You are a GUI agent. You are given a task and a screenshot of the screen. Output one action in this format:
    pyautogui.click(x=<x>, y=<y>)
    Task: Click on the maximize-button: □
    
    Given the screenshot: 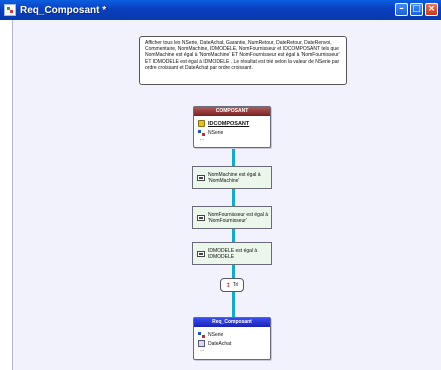 What is the action you would take?
    pyautogui.click(x=416, y=9)
    